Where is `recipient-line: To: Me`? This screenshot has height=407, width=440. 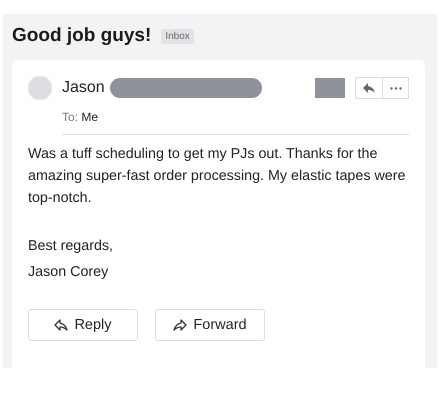
recipient-line: To: Me is located at coordinates (80, 117).